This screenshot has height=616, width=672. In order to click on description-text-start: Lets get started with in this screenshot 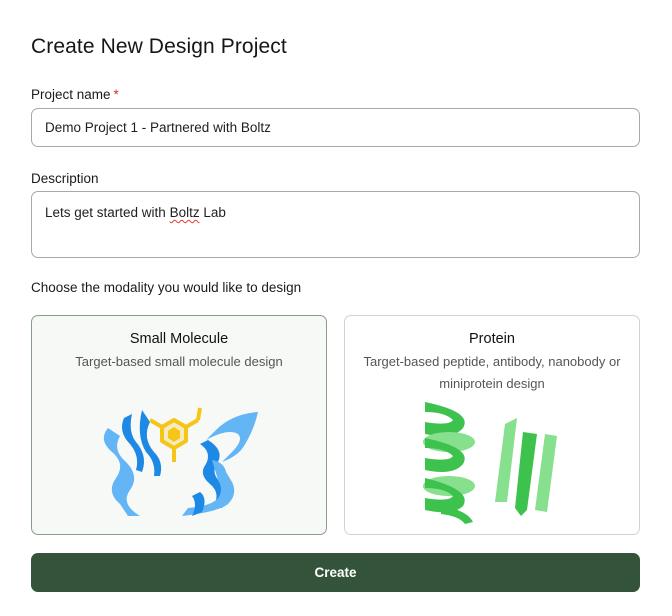, I will do `click(107, 212)`.